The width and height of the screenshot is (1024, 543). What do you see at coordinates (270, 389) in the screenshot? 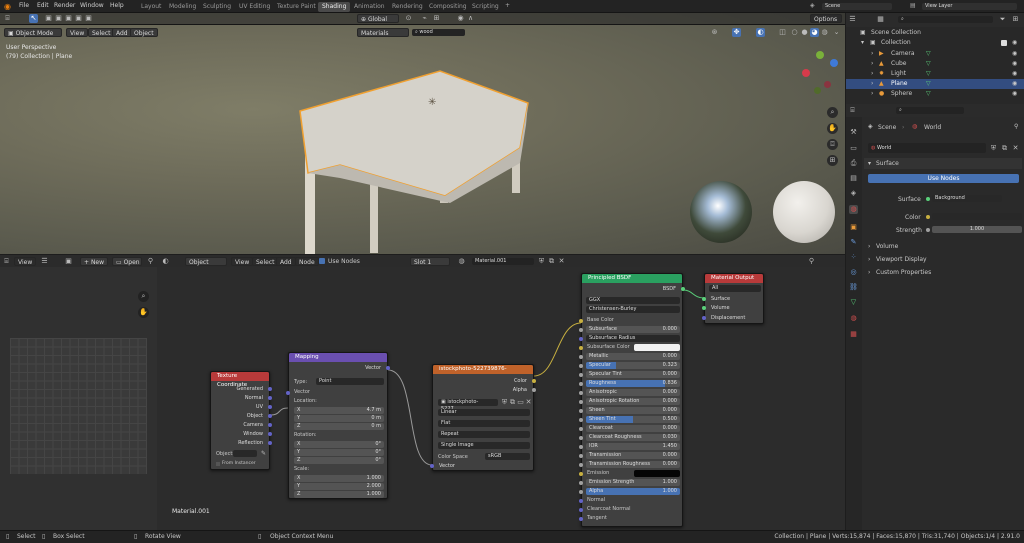
I see `socket-generated` at bounding box center [270, 389].